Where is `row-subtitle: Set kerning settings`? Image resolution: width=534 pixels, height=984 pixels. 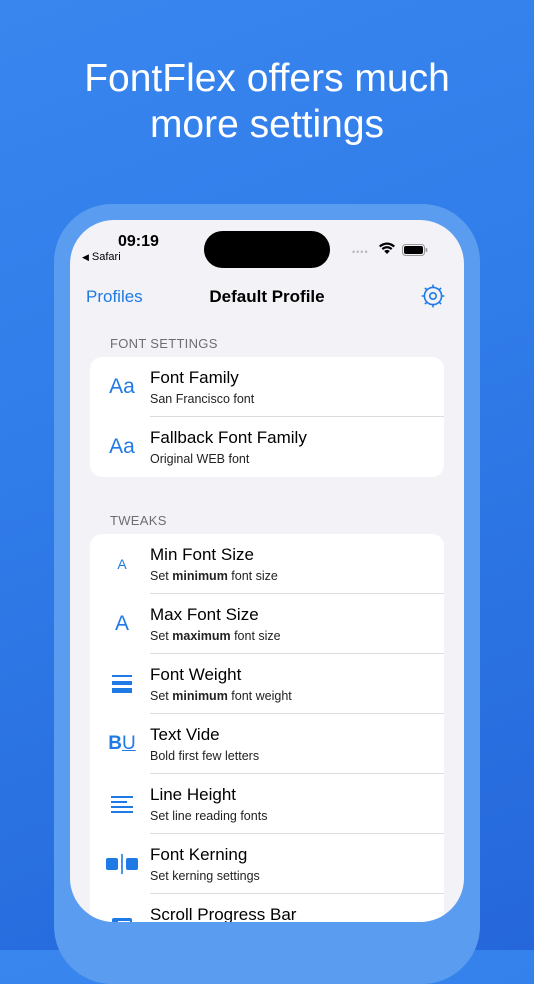 row-subtitle: Set kerning settings is located at coordinates (205, 876).